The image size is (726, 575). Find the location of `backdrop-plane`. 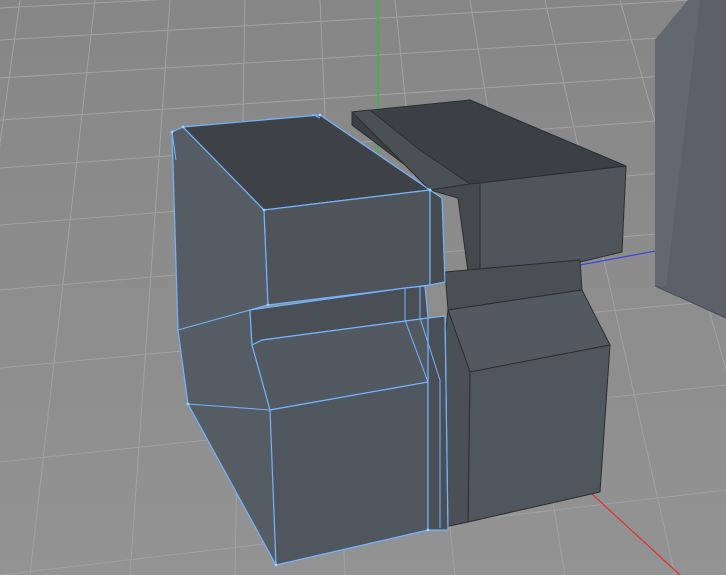

backdrop-plane is located at coordinates (690, 159).